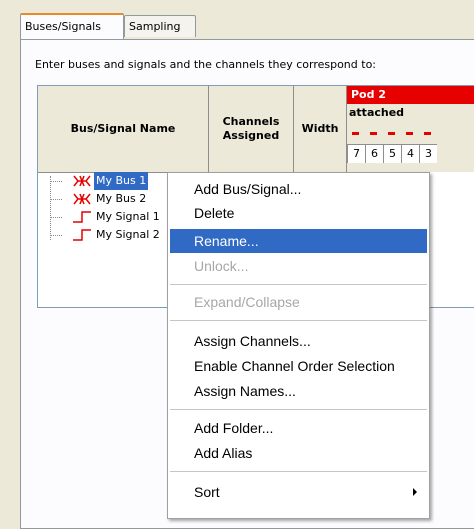  Describe the element at coordinates (72, 26) in the screenshot. I see `tab-buses-signals: Buses/Signals` at that location.